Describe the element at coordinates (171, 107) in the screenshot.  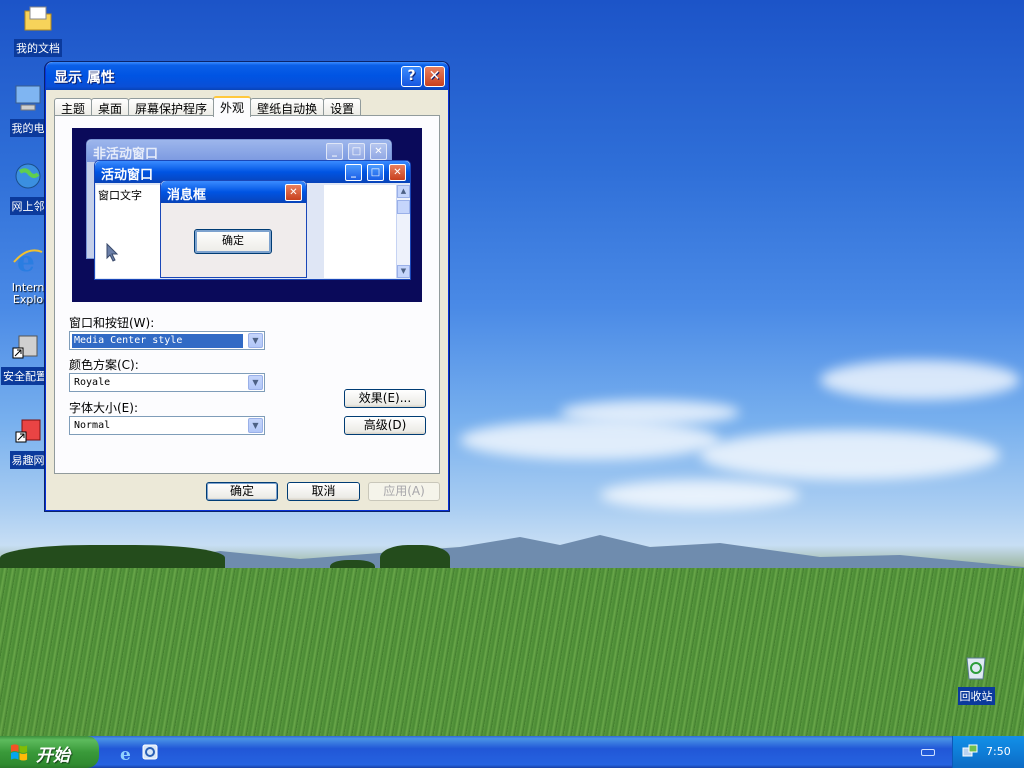
I see `tab-screensaver: 屏幕保护程序` at that location.